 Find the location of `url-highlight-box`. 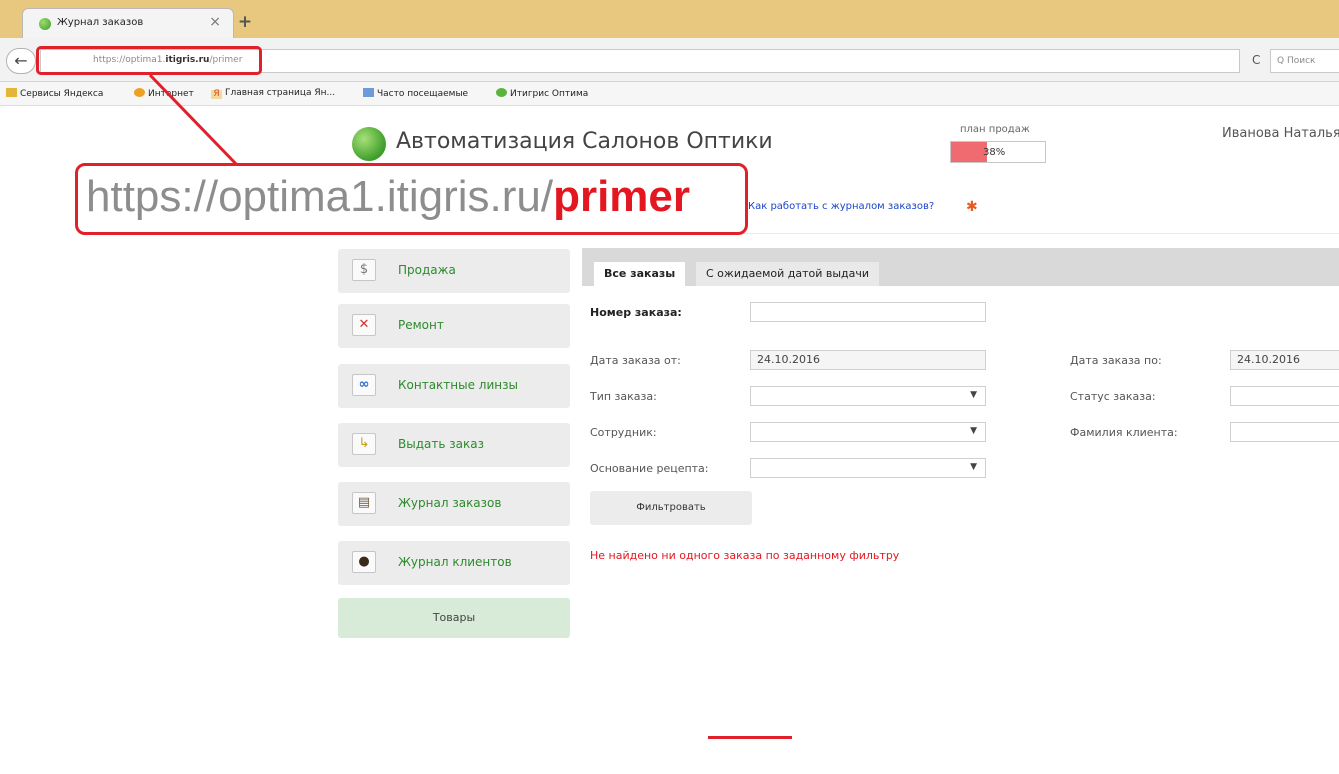

url-highlight-box is located at coordinates (149, 60).